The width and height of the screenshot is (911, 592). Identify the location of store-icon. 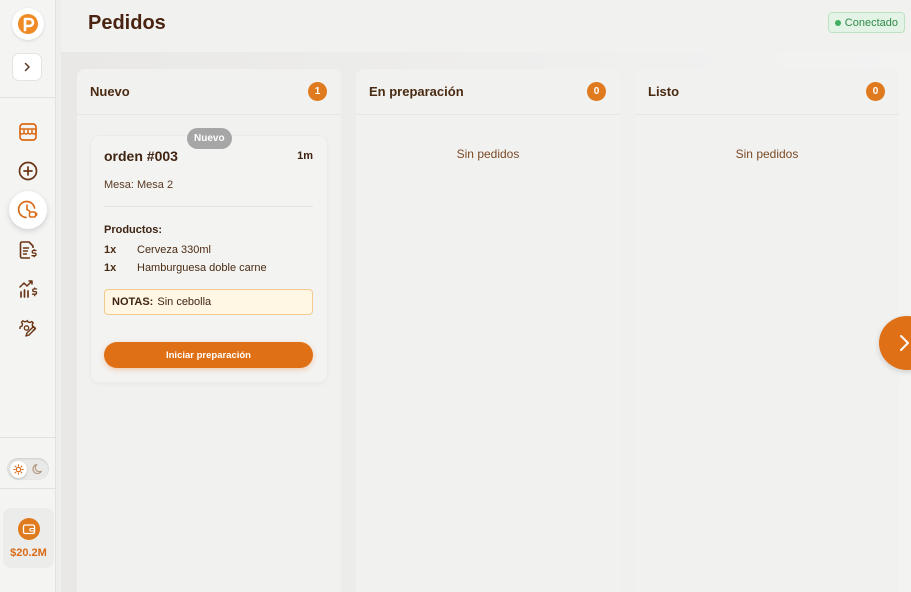
(28, 132).